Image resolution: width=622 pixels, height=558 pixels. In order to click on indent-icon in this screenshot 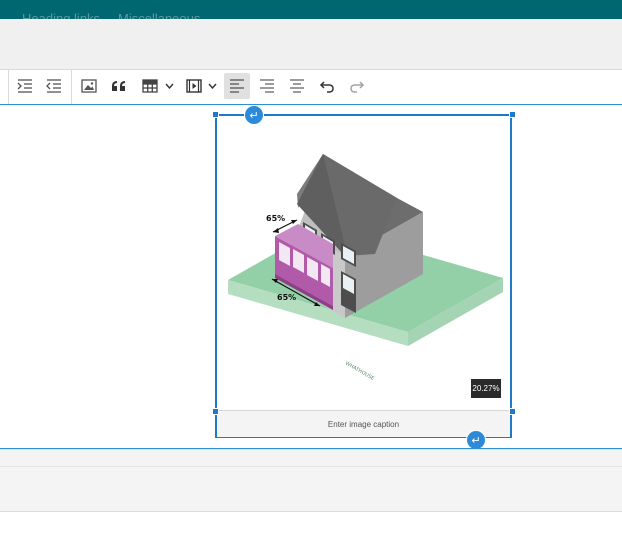, I will do `click(24, 86)`.